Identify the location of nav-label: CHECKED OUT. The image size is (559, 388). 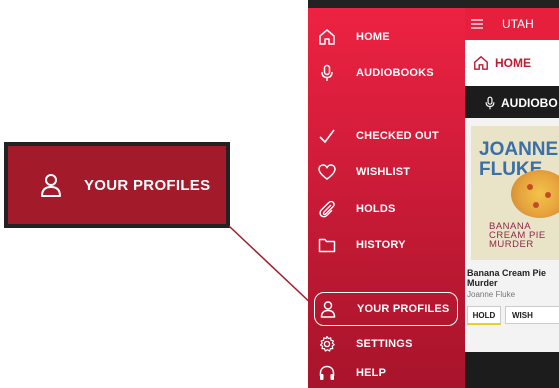
(397, 136).